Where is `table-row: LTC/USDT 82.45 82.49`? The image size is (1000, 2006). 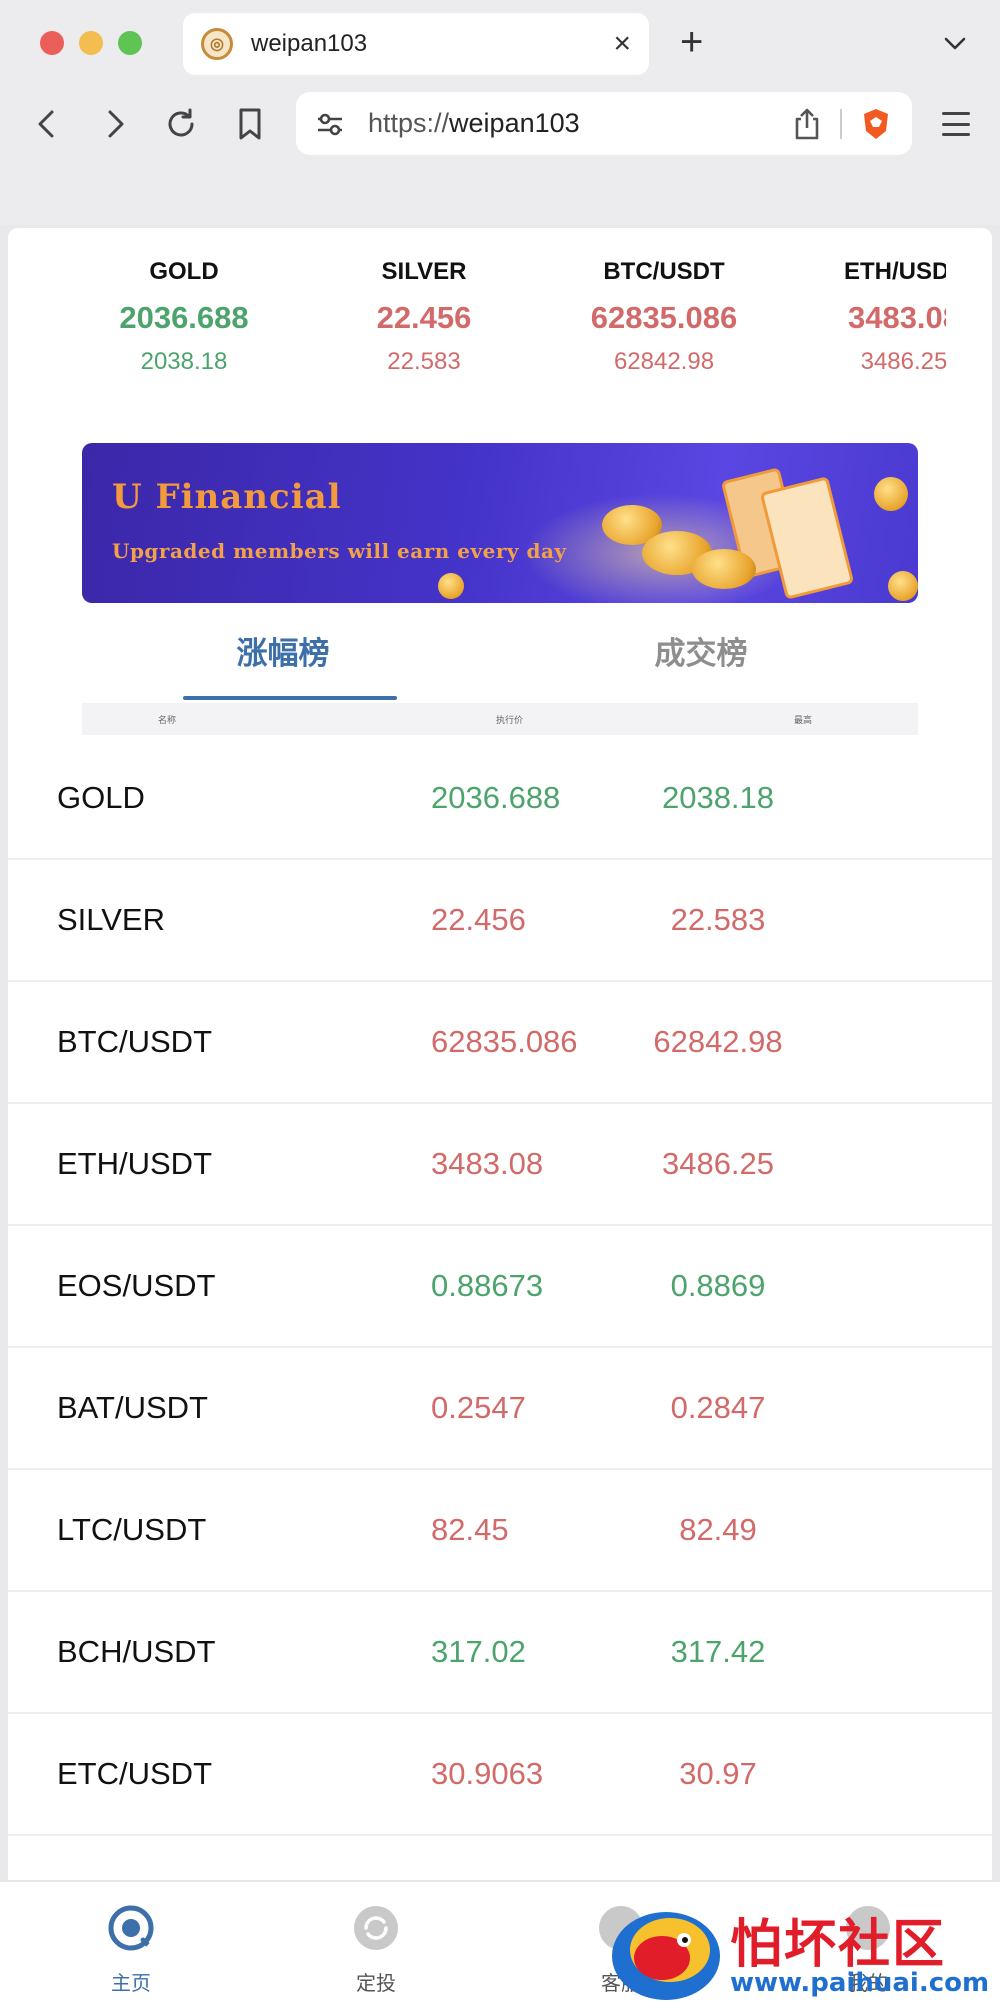 table-row: LTC/USDT 82.45 82.49 is located at coordinates (500, 1531).